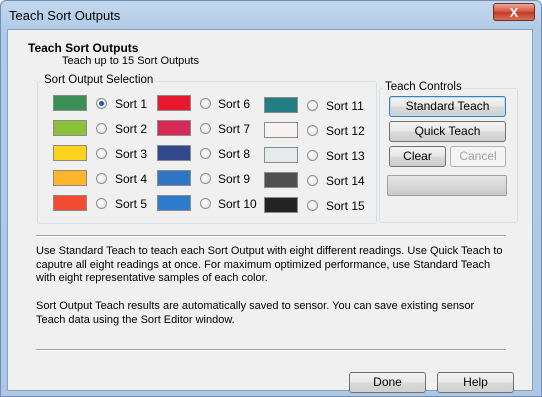  Describe the element at coordinates (271, 15) in the screenshot. I see `title-bar: Teach Sort Outputs X` at that location.